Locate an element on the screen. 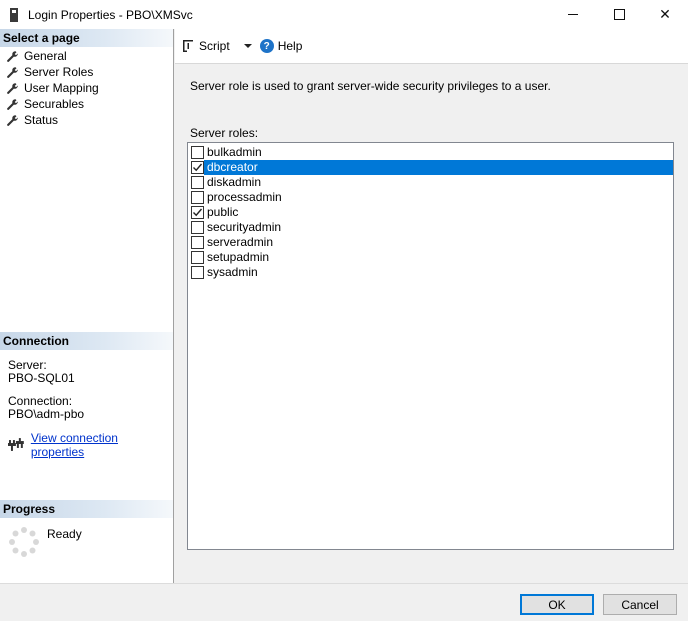 The width and height of the screenshot is (688, 621). role-name: serveradmin is located at coordinates (240, 242).